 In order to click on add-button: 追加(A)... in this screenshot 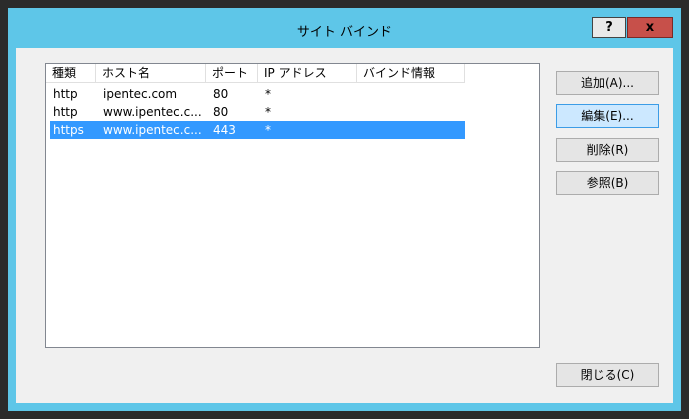, I will do `click(607, 83)`.